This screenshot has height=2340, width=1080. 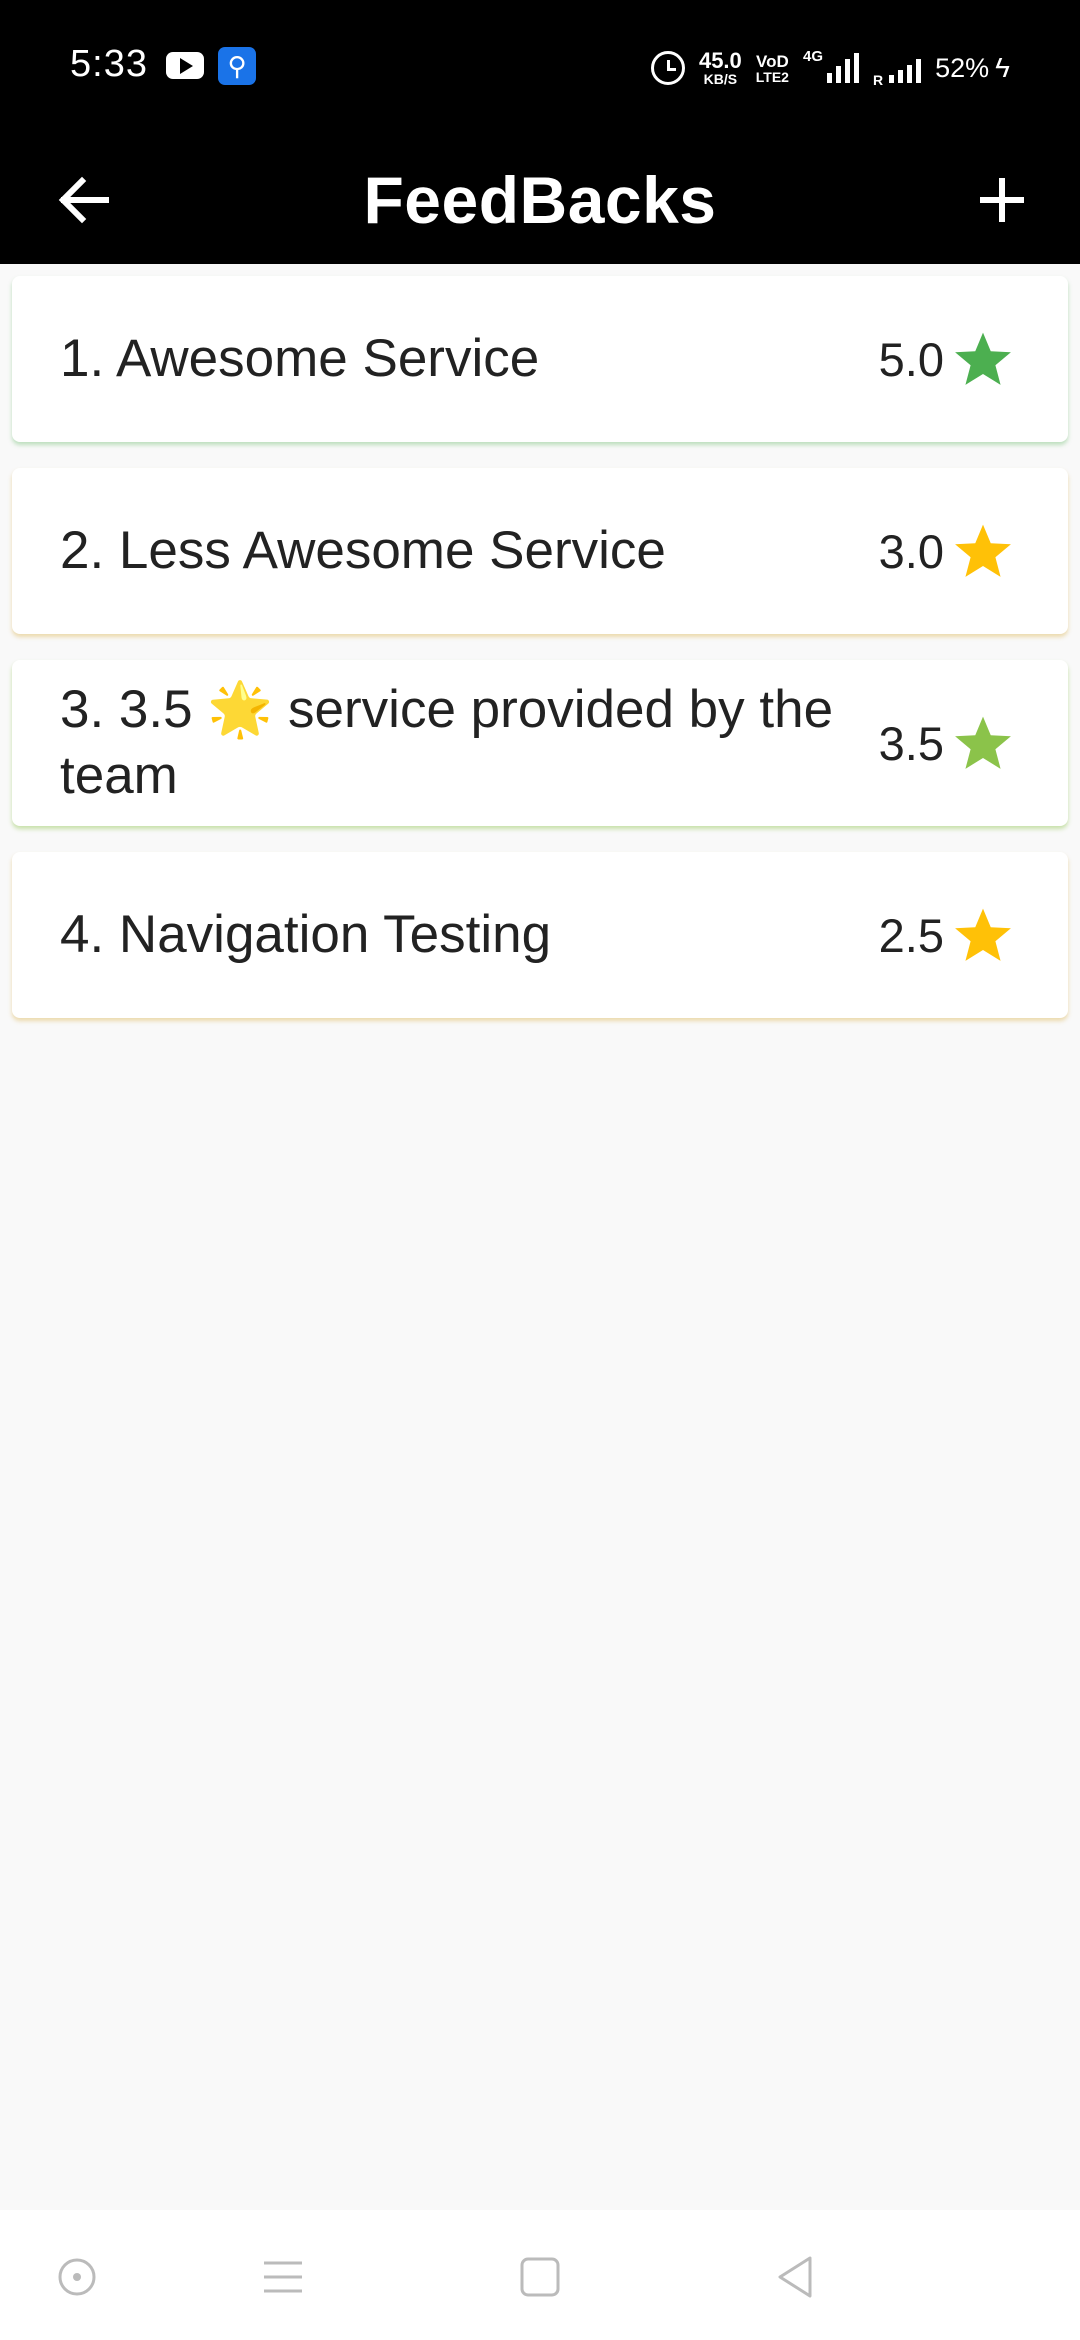 I want to click on circle-dot-icon, so click(x=77, y=2277).